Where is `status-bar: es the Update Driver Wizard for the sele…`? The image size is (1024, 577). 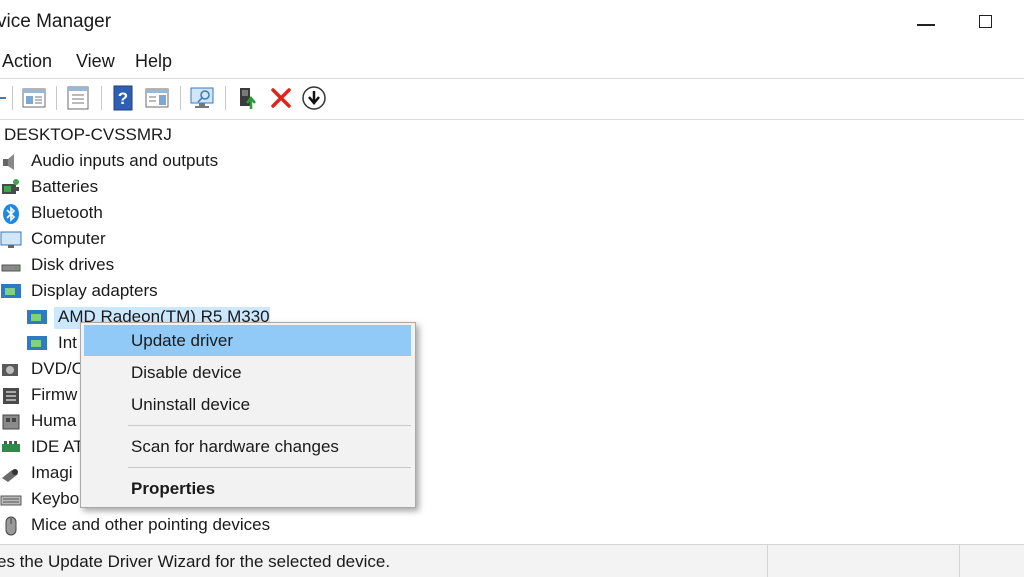 status-bar: es the Update Driver Wizard for the sele… is located at coordinates (512, 560).